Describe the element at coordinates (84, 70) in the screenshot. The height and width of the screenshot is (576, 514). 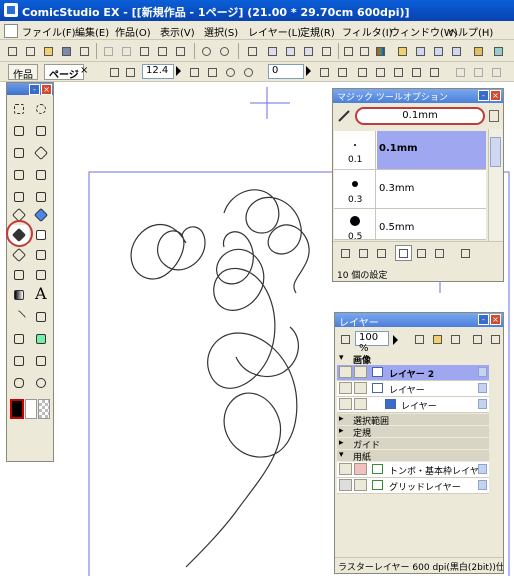
I see `tab-close-icon: ×` at that location.